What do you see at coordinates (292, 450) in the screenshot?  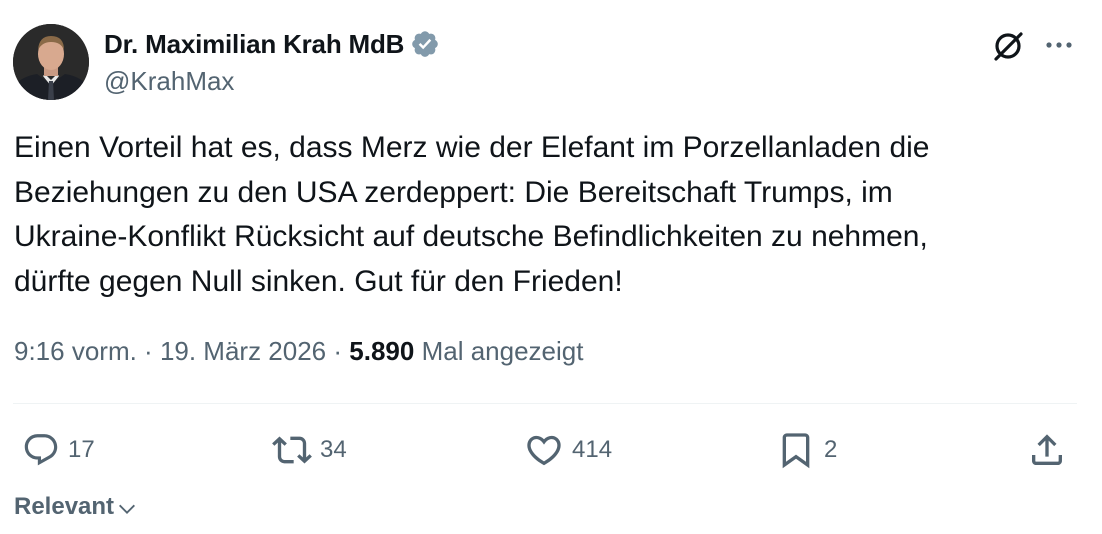 I see `repost-icon` at bounding box center [292, 450].